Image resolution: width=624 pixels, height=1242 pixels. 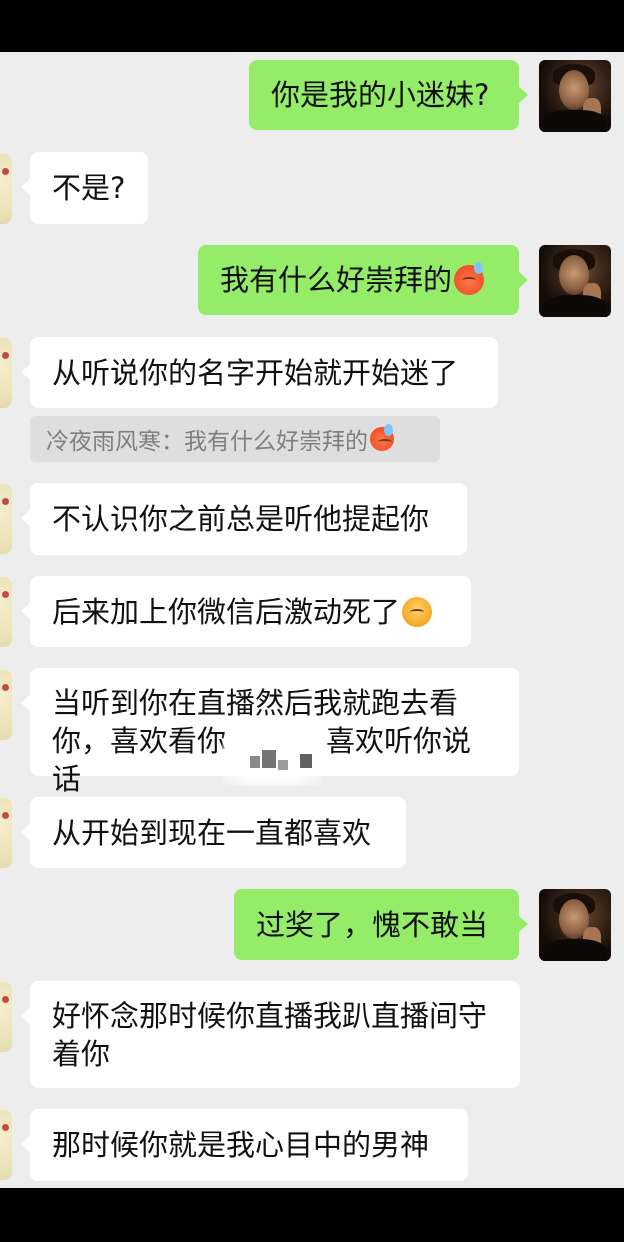 I want to click on top-black-bar, so click(x=312, y=26).